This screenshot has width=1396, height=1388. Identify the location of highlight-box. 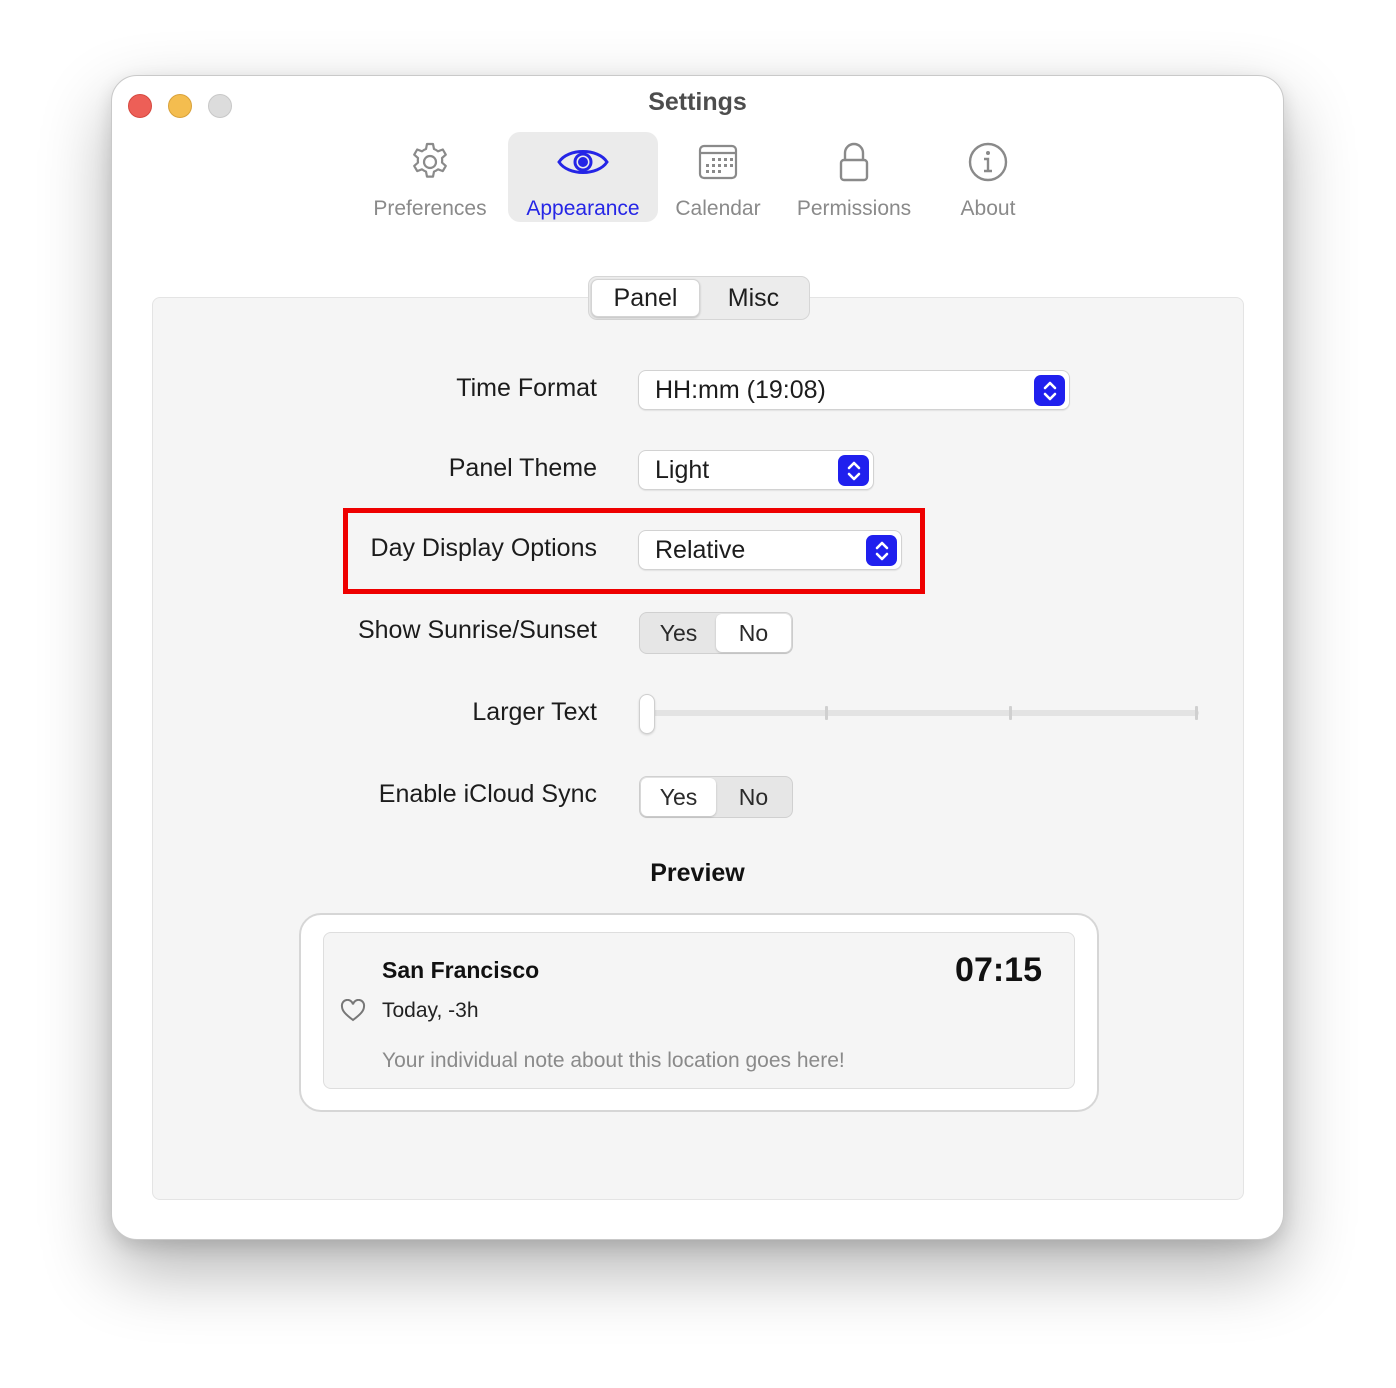
(634, 551).